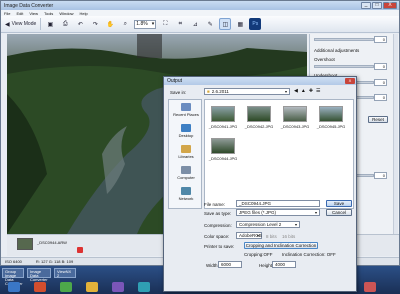 Image resolution: width=400 pixels, height=294 pixels. I want to click on print-button: ⎙, so click(65, 24).